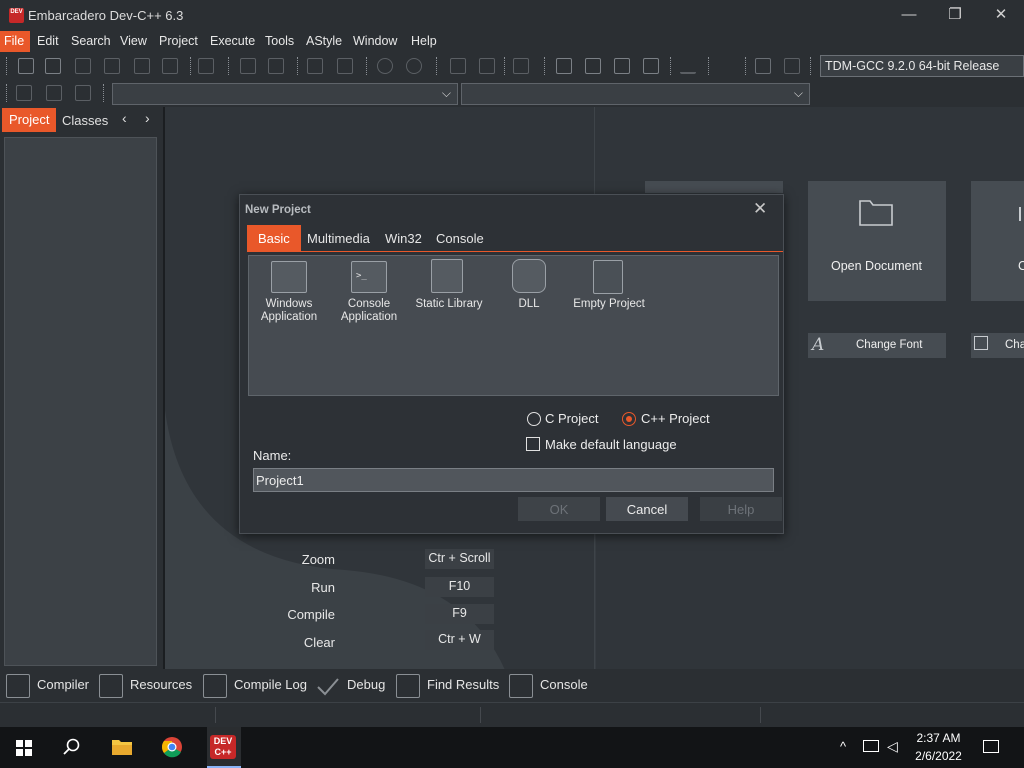 The image size is (1024, 768). What do you see at coordinates (91, 41) in the screenshot?
I see `menu-search: Search` at bounding box center [91, 41].